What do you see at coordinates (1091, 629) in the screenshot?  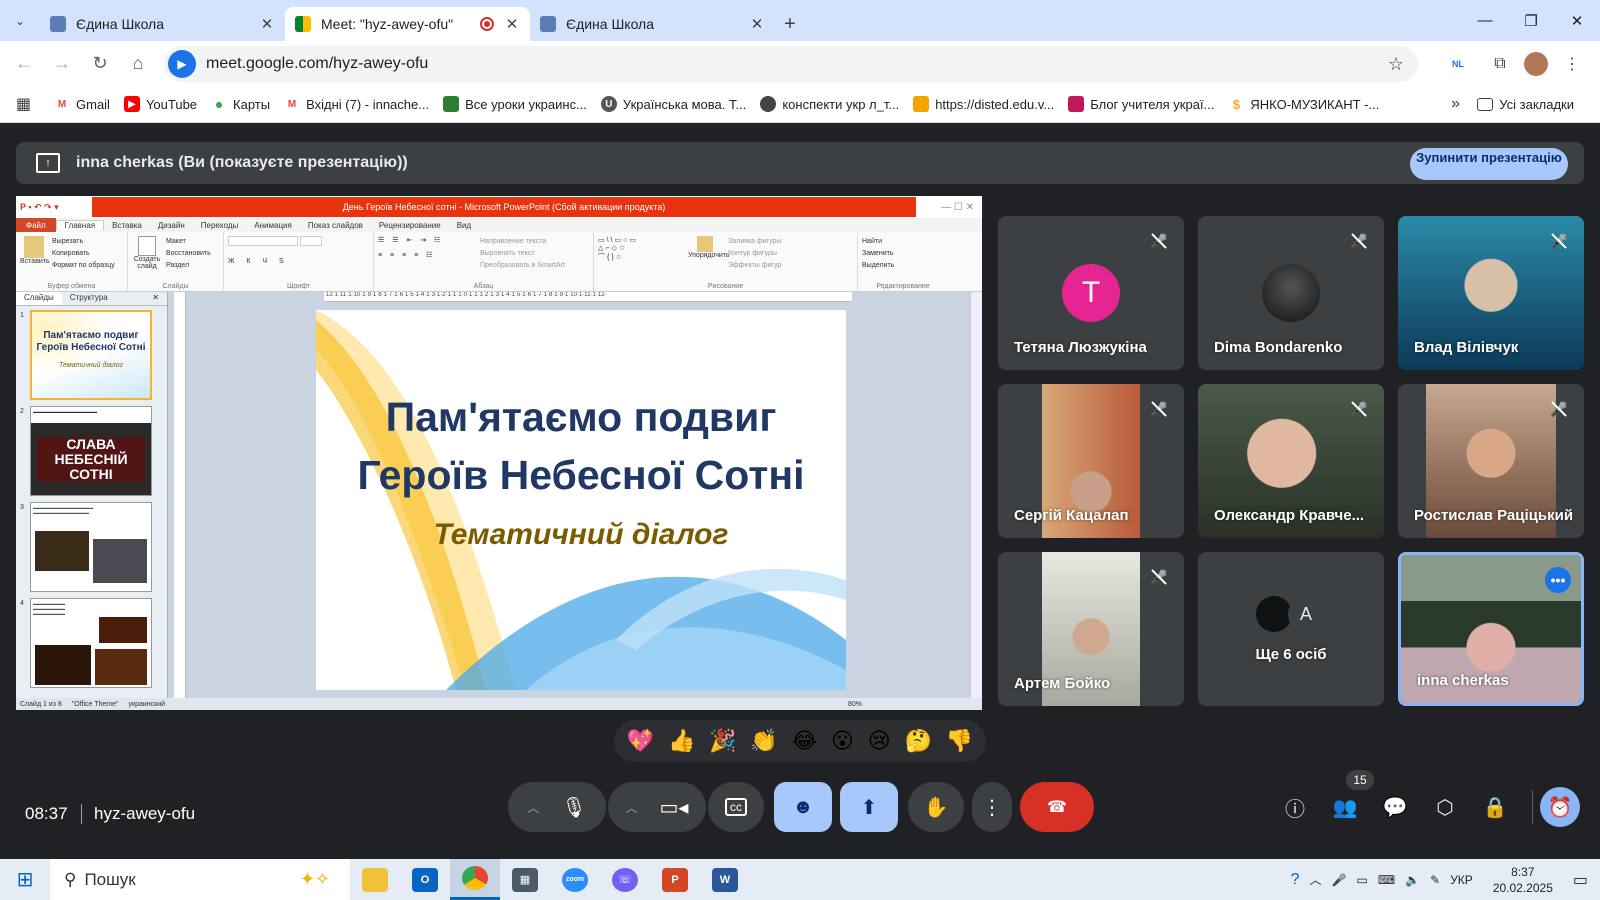 I see `participant-tile: 🎤 Артем Бойко` at bounding box center [1091, 629].